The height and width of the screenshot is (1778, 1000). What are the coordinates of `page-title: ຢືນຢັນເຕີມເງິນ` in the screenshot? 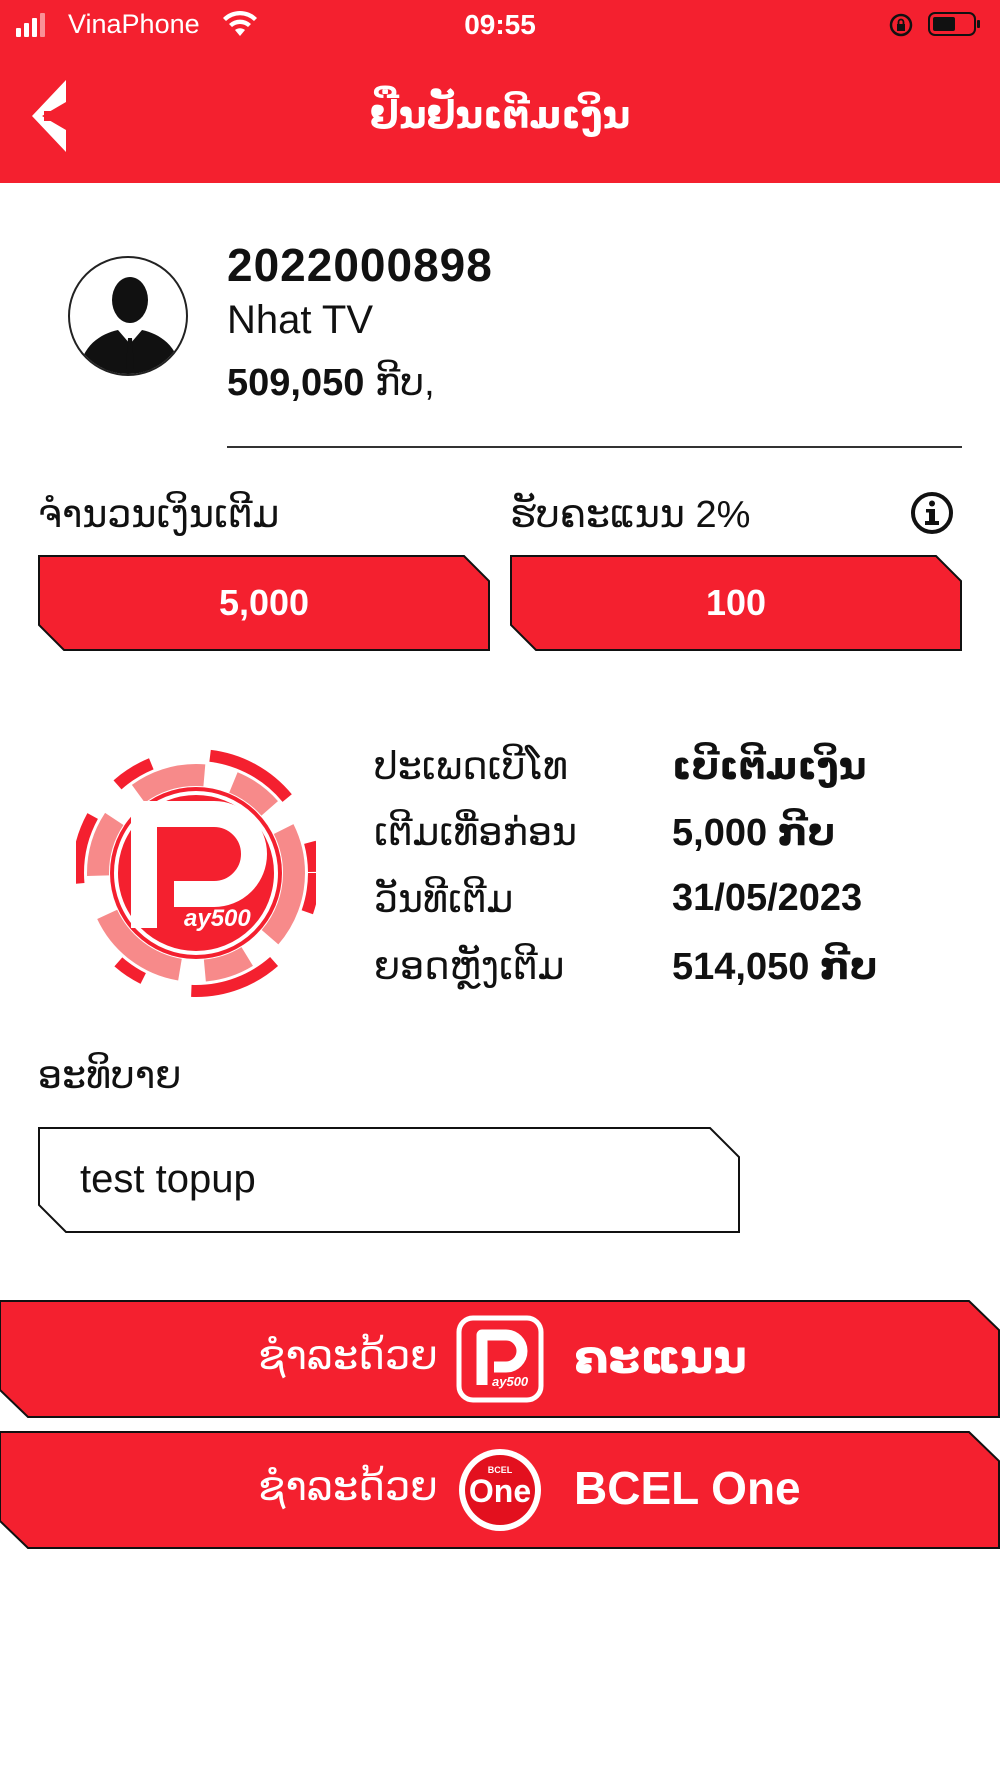 It's located at (500, 116).